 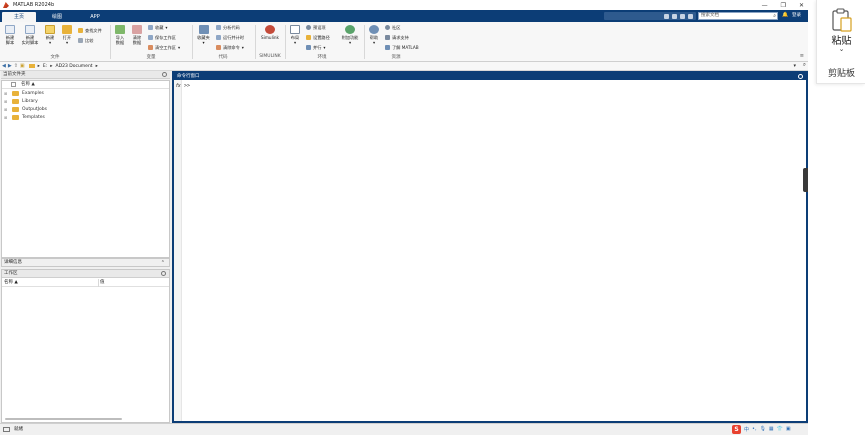 I want to click on variable-favorites-button: 收藏 ▾, so click(x=158, y=27).